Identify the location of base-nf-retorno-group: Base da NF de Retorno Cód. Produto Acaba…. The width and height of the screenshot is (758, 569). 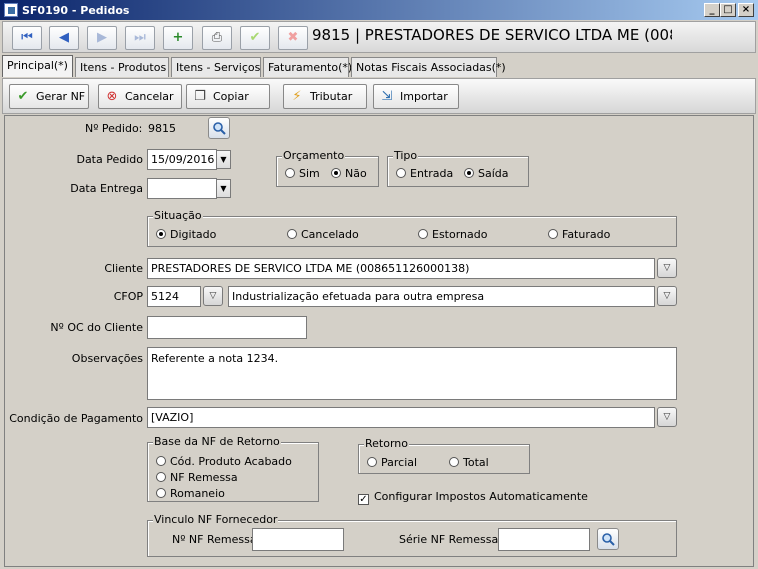
(233, 468).